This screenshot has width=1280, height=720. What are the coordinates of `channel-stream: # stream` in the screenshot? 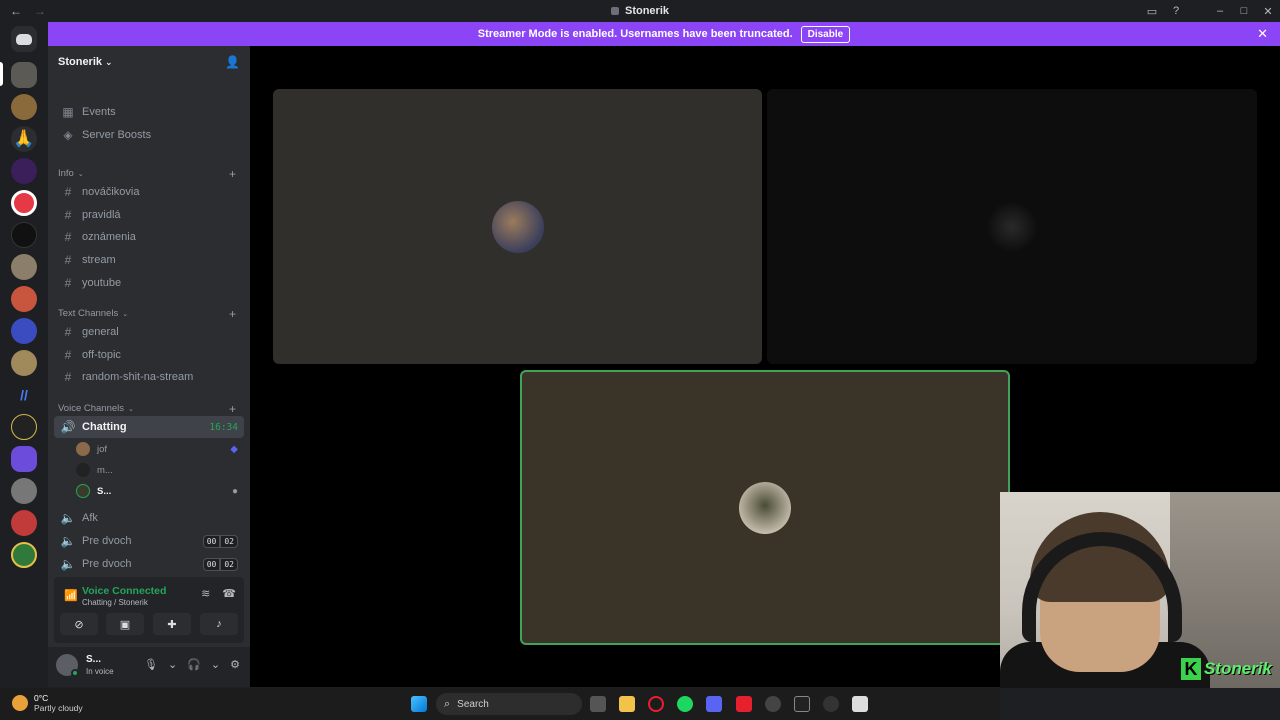 It's located at (149, 260).